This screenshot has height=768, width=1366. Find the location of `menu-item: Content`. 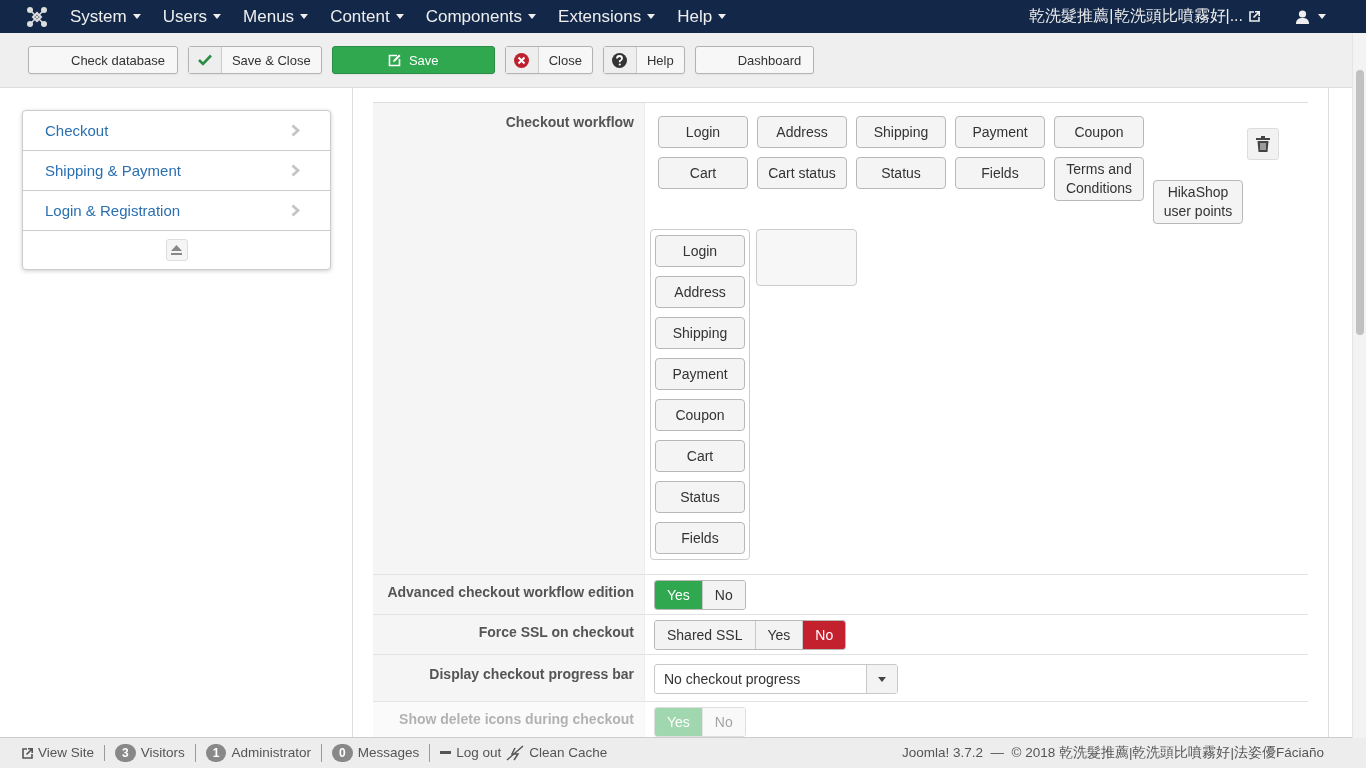

menu-item: Content is located at coordinates (367, 16).